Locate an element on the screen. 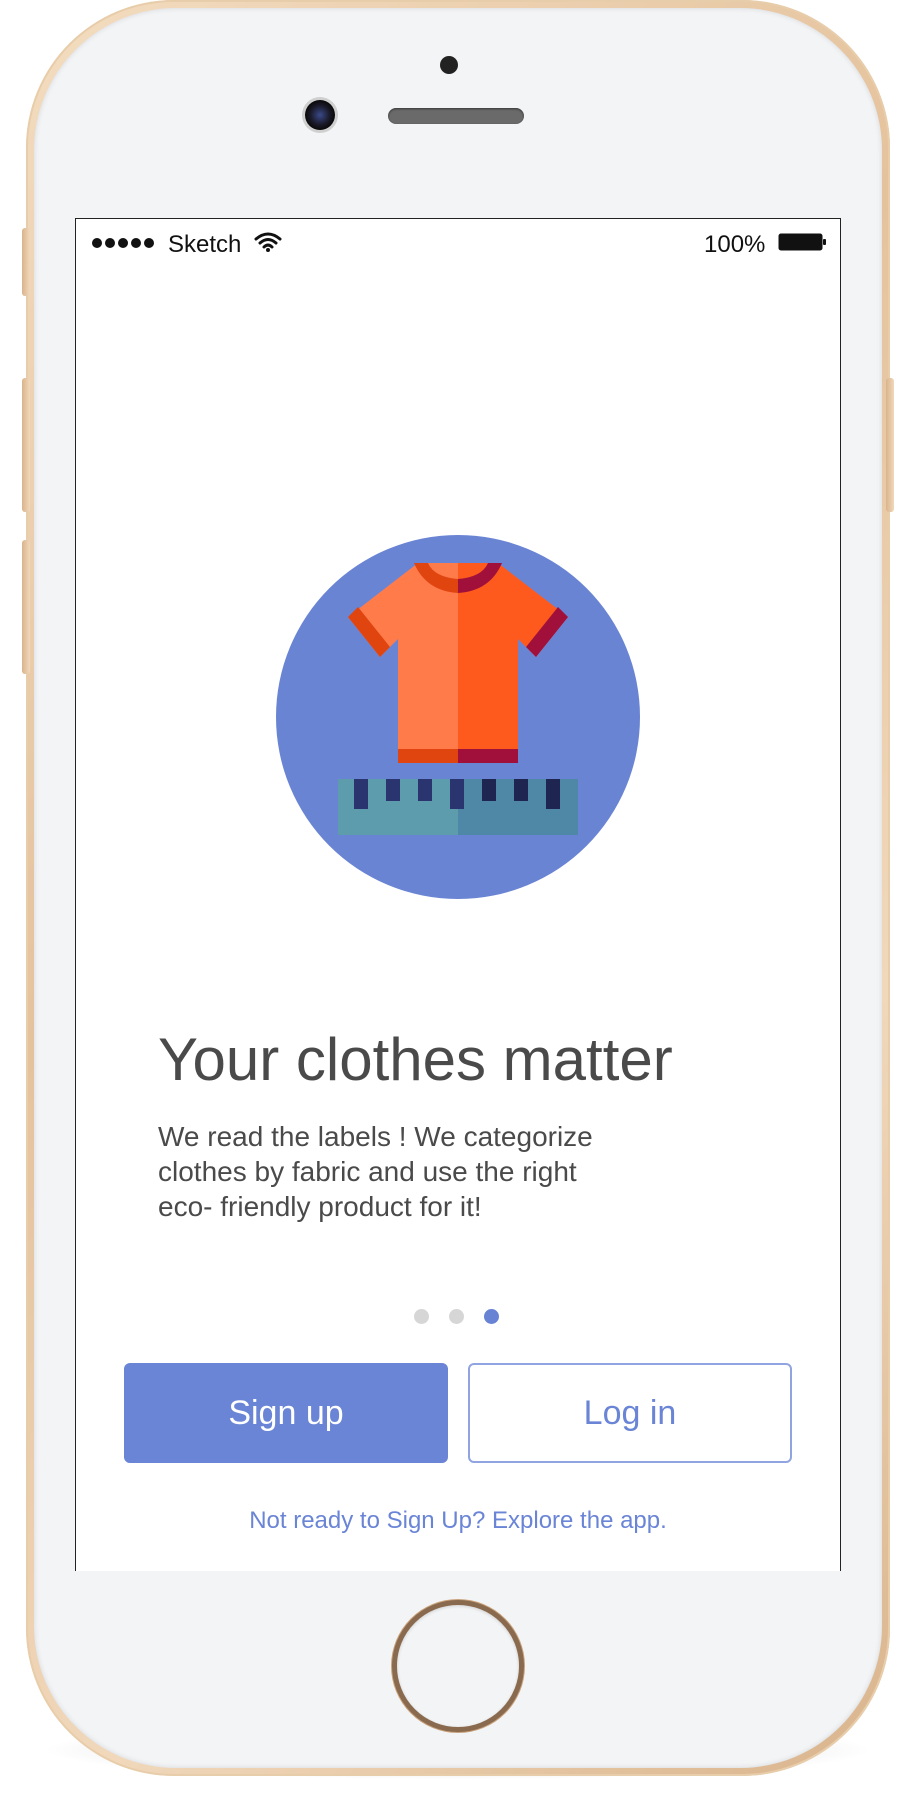 This screenshot has width=916, height=1808. t-shirt-ruler-illustration-icon is located at coordinates (458, 717).